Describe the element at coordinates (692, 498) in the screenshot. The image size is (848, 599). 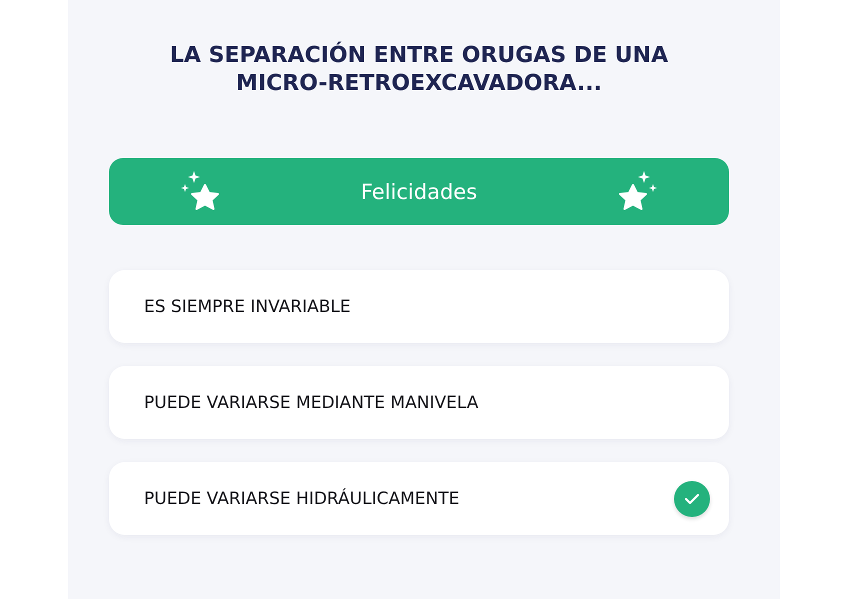
I see `check-icon` at that location.